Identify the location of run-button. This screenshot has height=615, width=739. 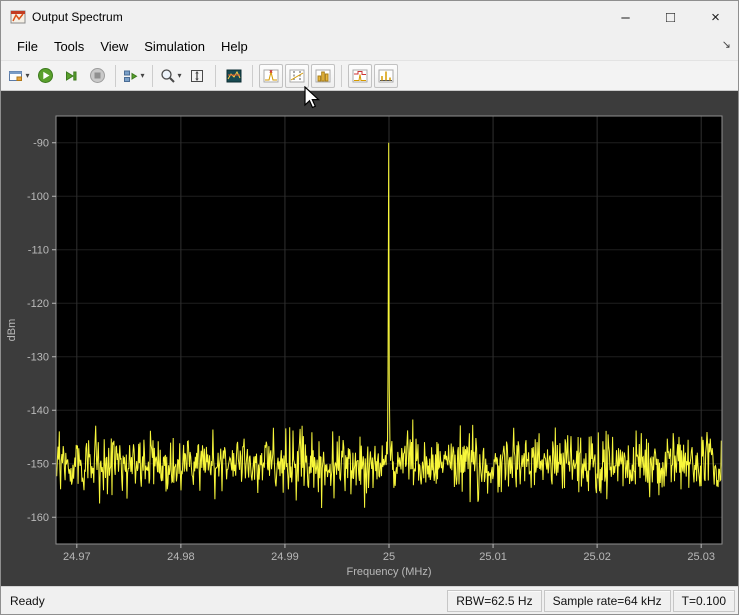
(45, 76).